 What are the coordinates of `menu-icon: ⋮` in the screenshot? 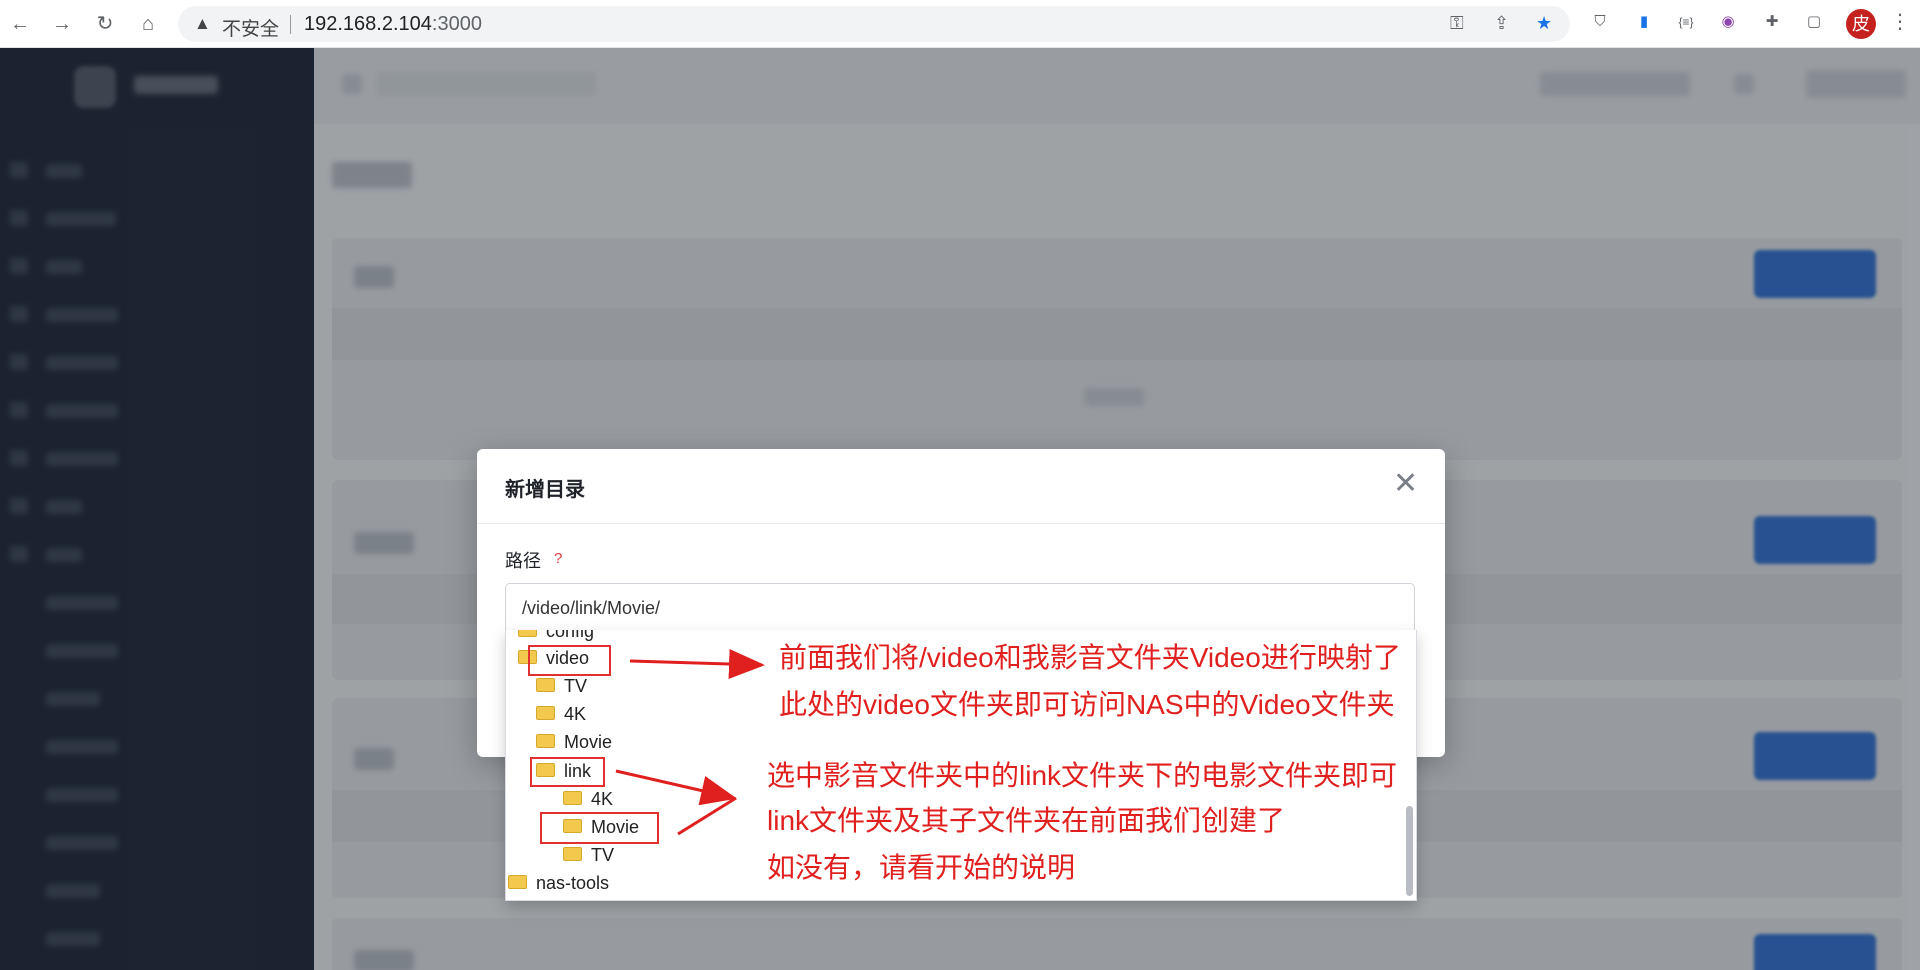 It's located at (1900, 22).